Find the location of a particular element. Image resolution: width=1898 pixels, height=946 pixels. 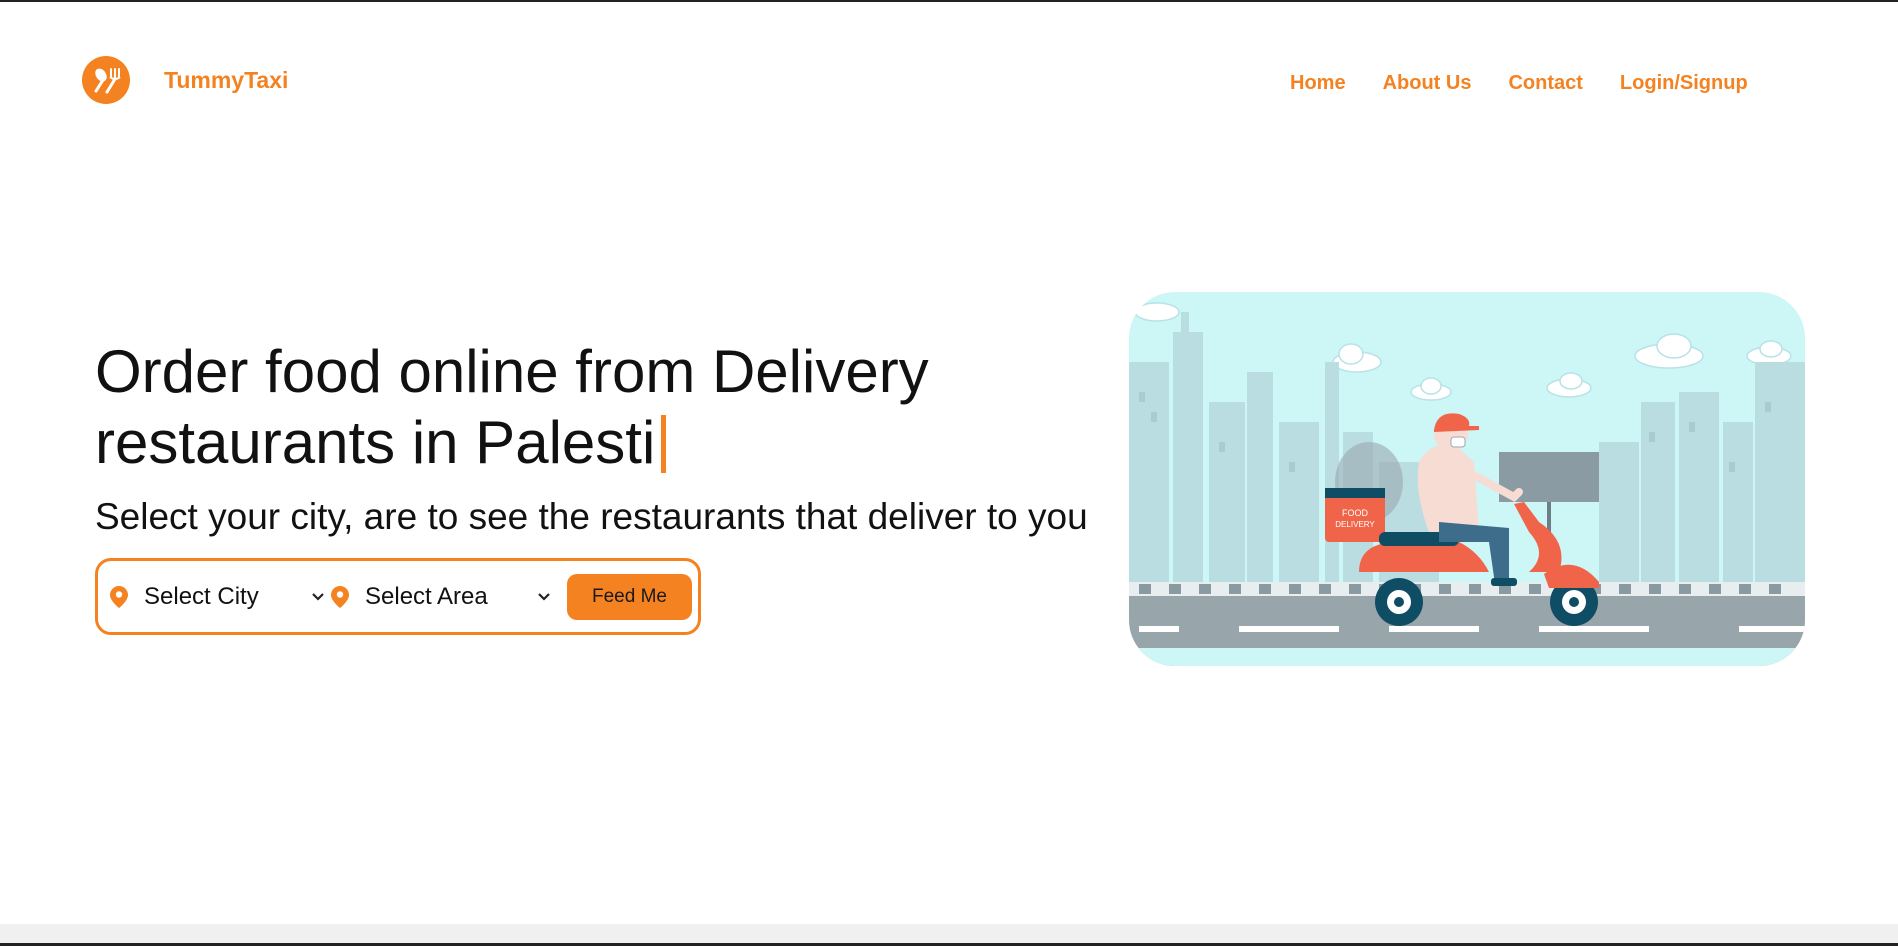

main-nav: Home About Us Contact Login/Signup is located at coordinates (1537, 83).